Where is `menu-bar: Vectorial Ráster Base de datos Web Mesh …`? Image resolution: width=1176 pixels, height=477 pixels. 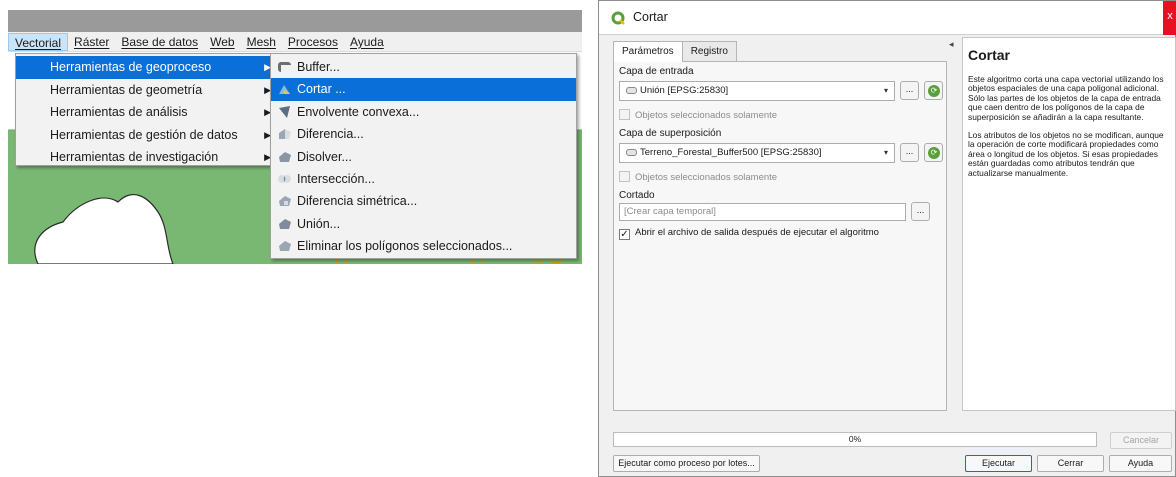 menu-bar: Vectorial Ráster Base de datos Web Mesh … is located at coordinates (295, 42).